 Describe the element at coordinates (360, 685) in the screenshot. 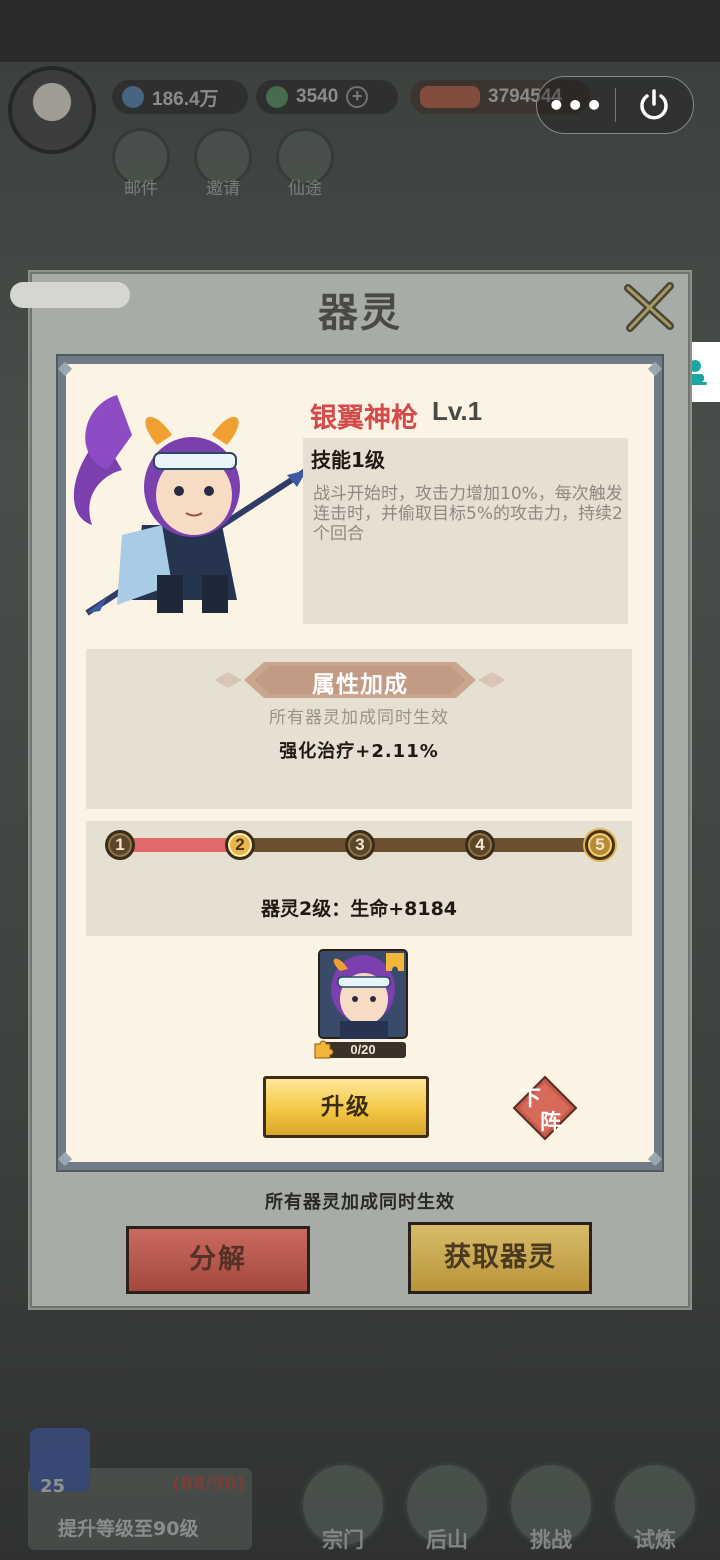

I see `attribute-title: 属性加成` at that location.